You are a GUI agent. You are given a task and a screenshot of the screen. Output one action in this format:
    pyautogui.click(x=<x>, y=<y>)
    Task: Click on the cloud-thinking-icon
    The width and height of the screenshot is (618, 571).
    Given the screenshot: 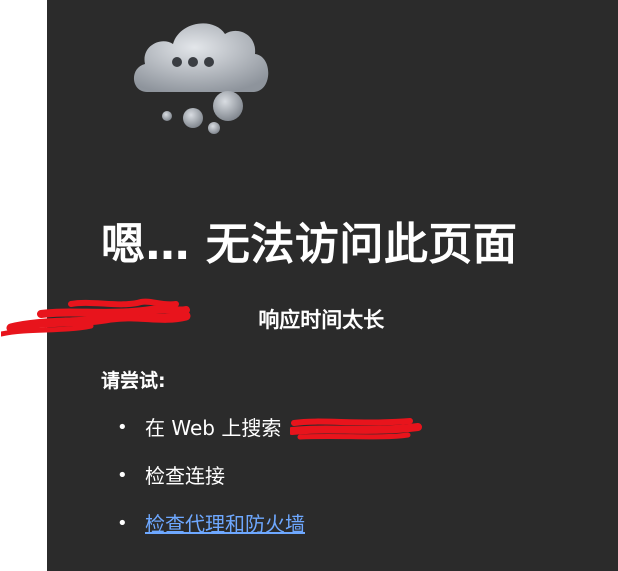 What is the action you would take?
    pyautogui.click(x=202, y=72)
    